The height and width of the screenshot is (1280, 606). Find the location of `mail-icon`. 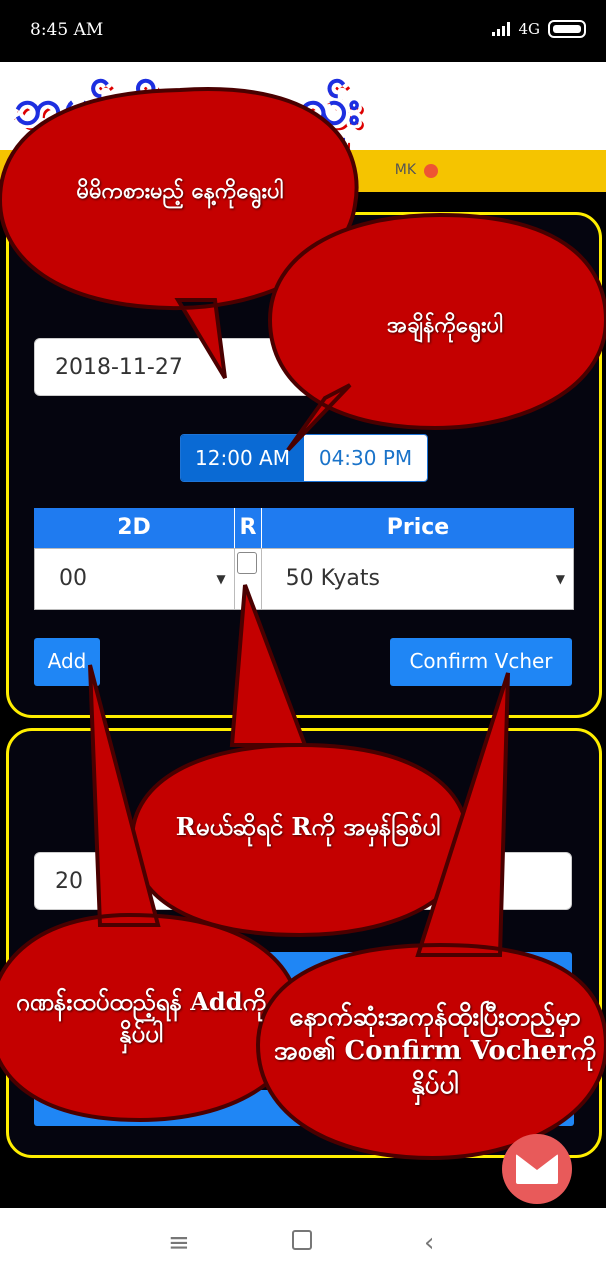

mail-icon is located at coordinates (537, 1169).